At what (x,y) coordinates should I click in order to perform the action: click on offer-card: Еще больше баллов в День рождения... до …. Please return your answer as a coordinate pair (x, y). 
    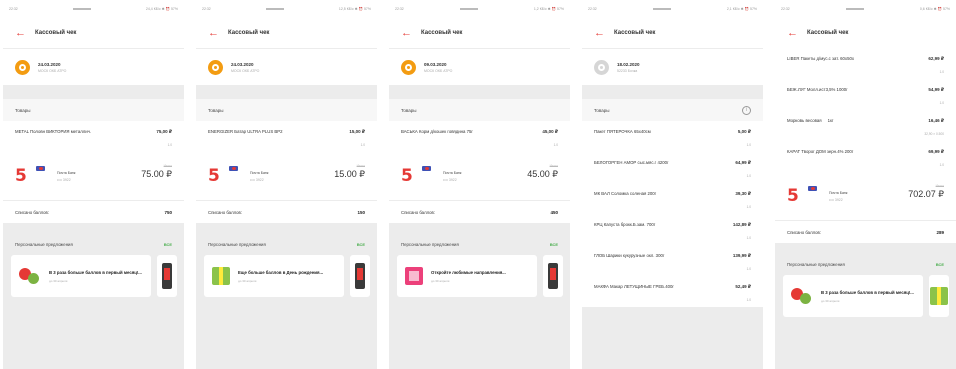
    Looking at the image, I should click on (274, 276).